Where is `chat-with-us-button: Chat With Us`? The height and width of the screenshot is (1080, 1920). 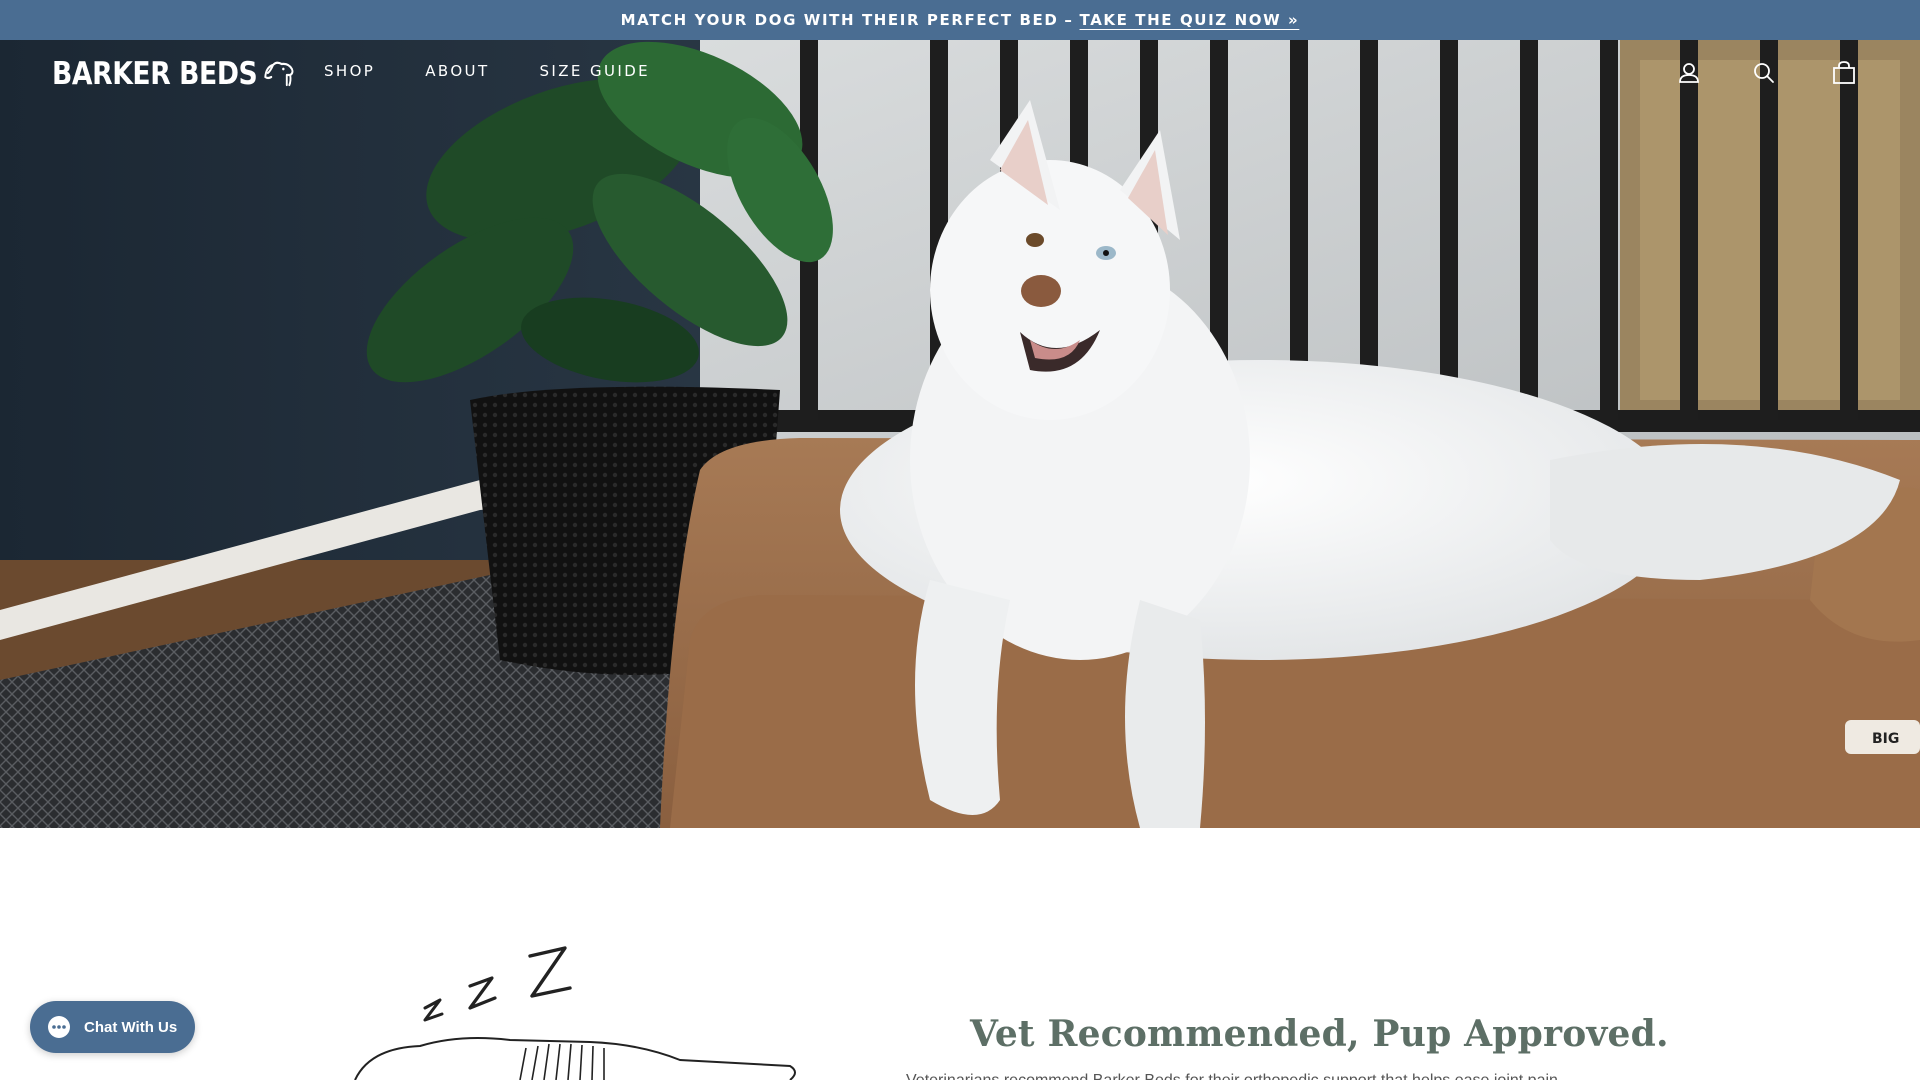 chat-with-us-button: Chat With Us is located at coordinates (112, 1027).